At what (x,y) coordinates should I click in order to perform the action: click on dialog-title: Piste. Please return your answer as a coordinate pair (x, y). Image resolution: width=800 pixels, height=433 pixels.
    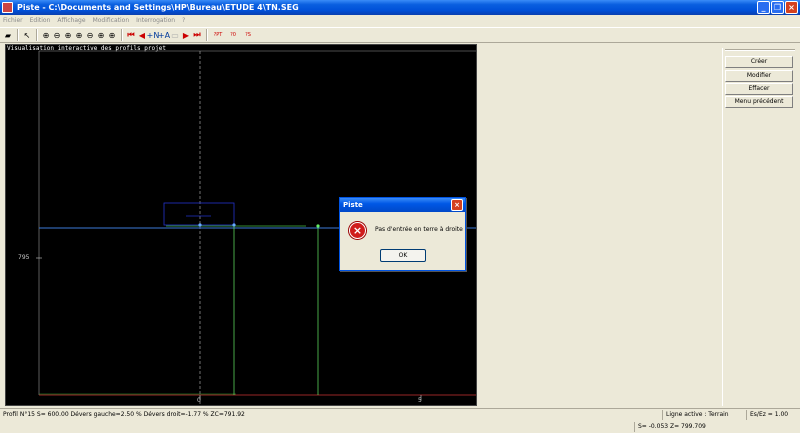
    Looking at the image, I should click on (402, 205).